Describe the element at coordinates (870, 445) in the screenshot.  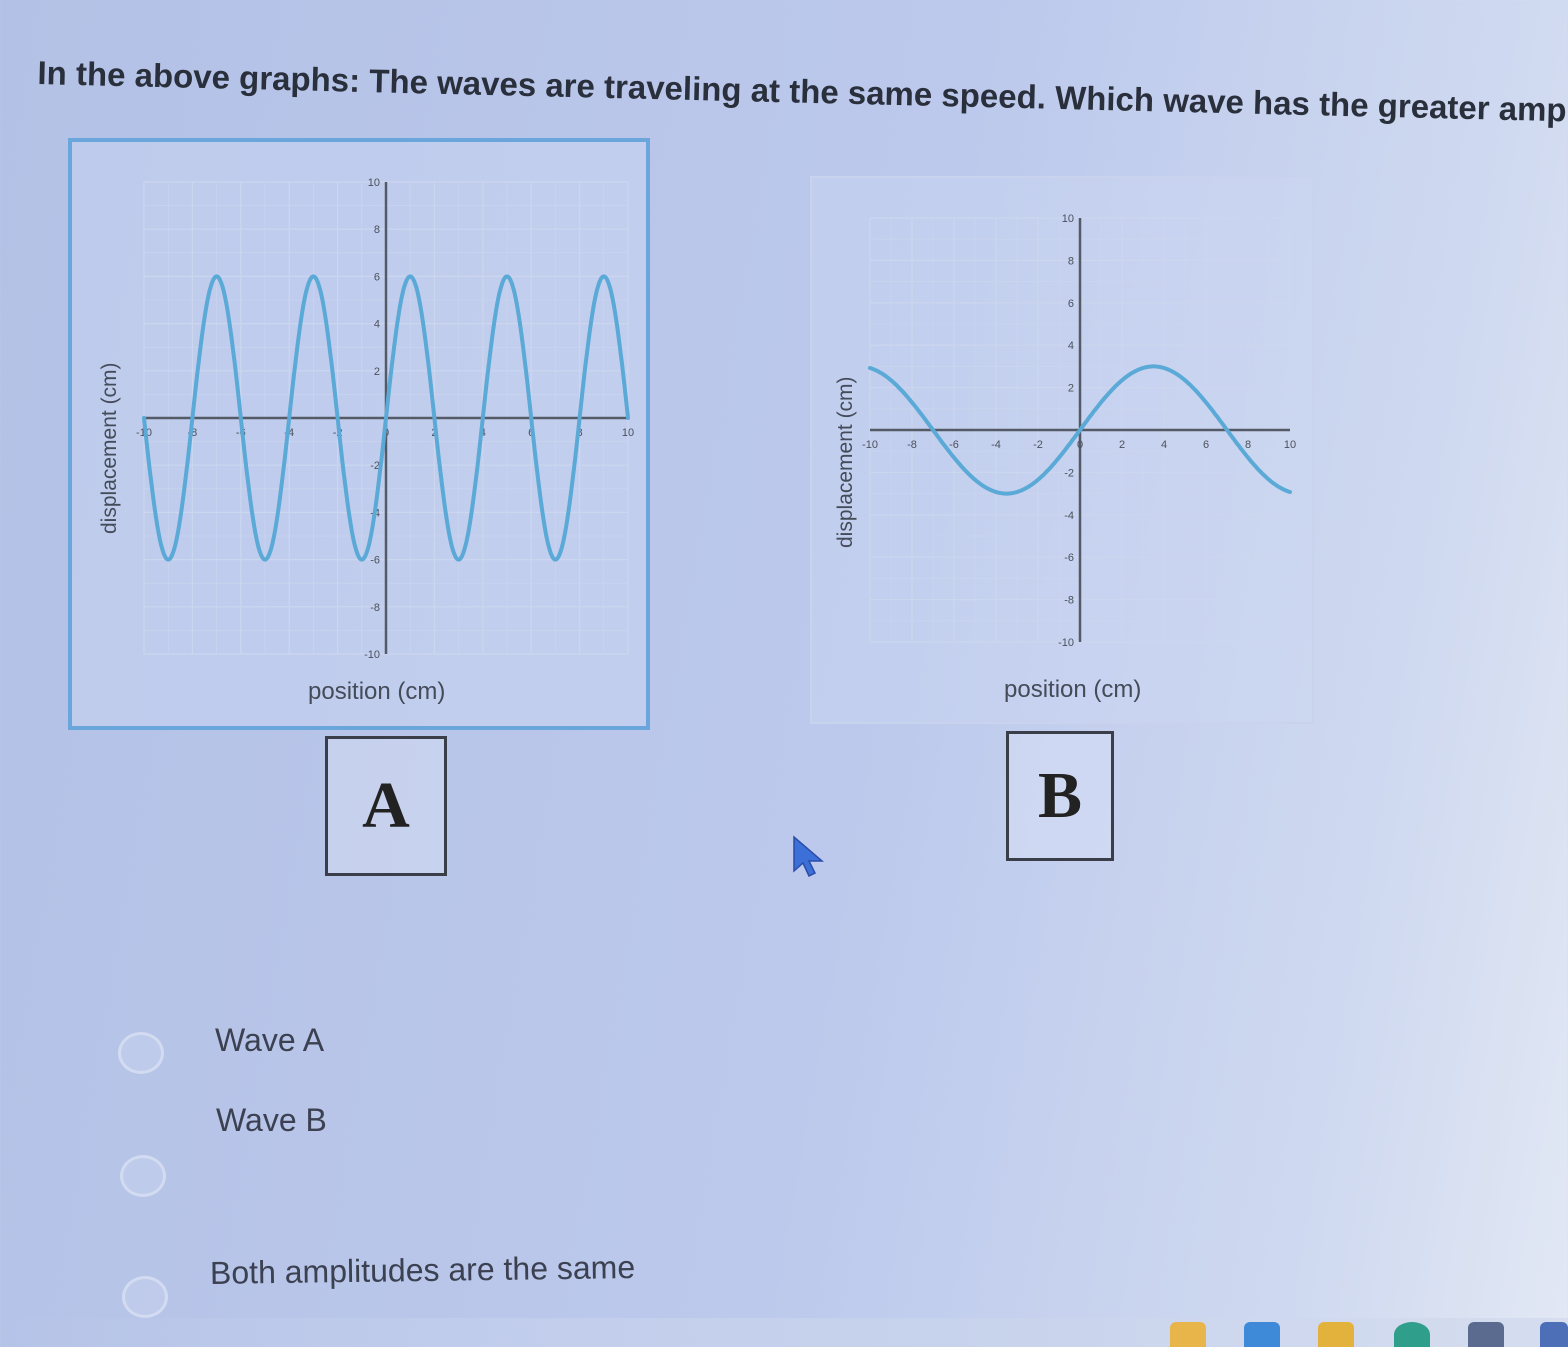
I see `x-tick-label: -10` at that location.